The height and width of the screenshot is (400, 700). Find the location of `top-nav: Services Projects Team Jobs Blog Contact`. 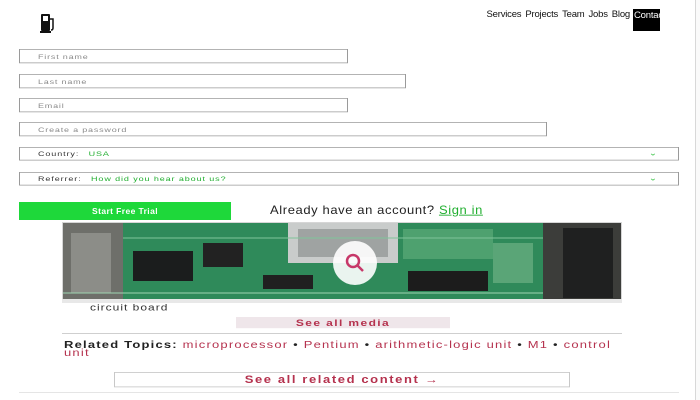

top-nav: Services Projects Team Jobs Blog Contact is located at coordinates (571, 20).